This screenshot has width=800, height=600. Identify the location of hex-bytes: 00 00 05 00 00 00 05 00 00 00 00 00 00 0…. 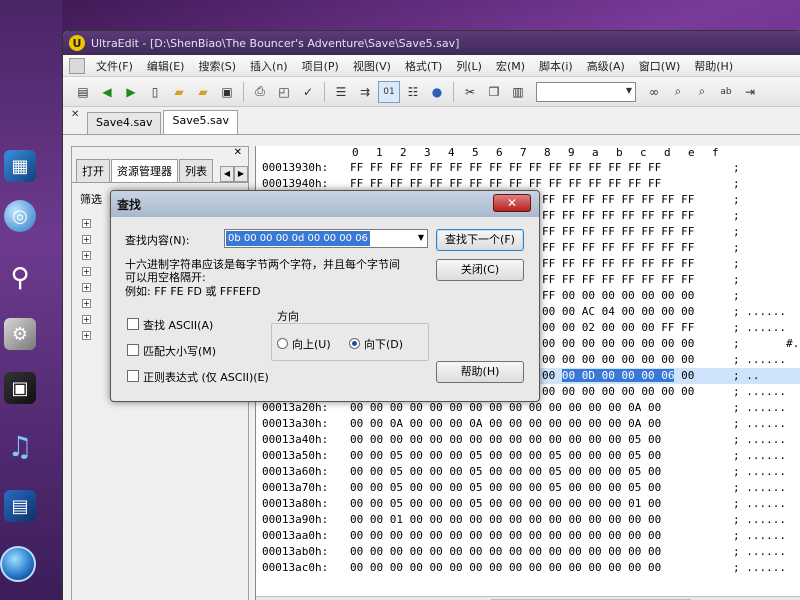
(541, 504).